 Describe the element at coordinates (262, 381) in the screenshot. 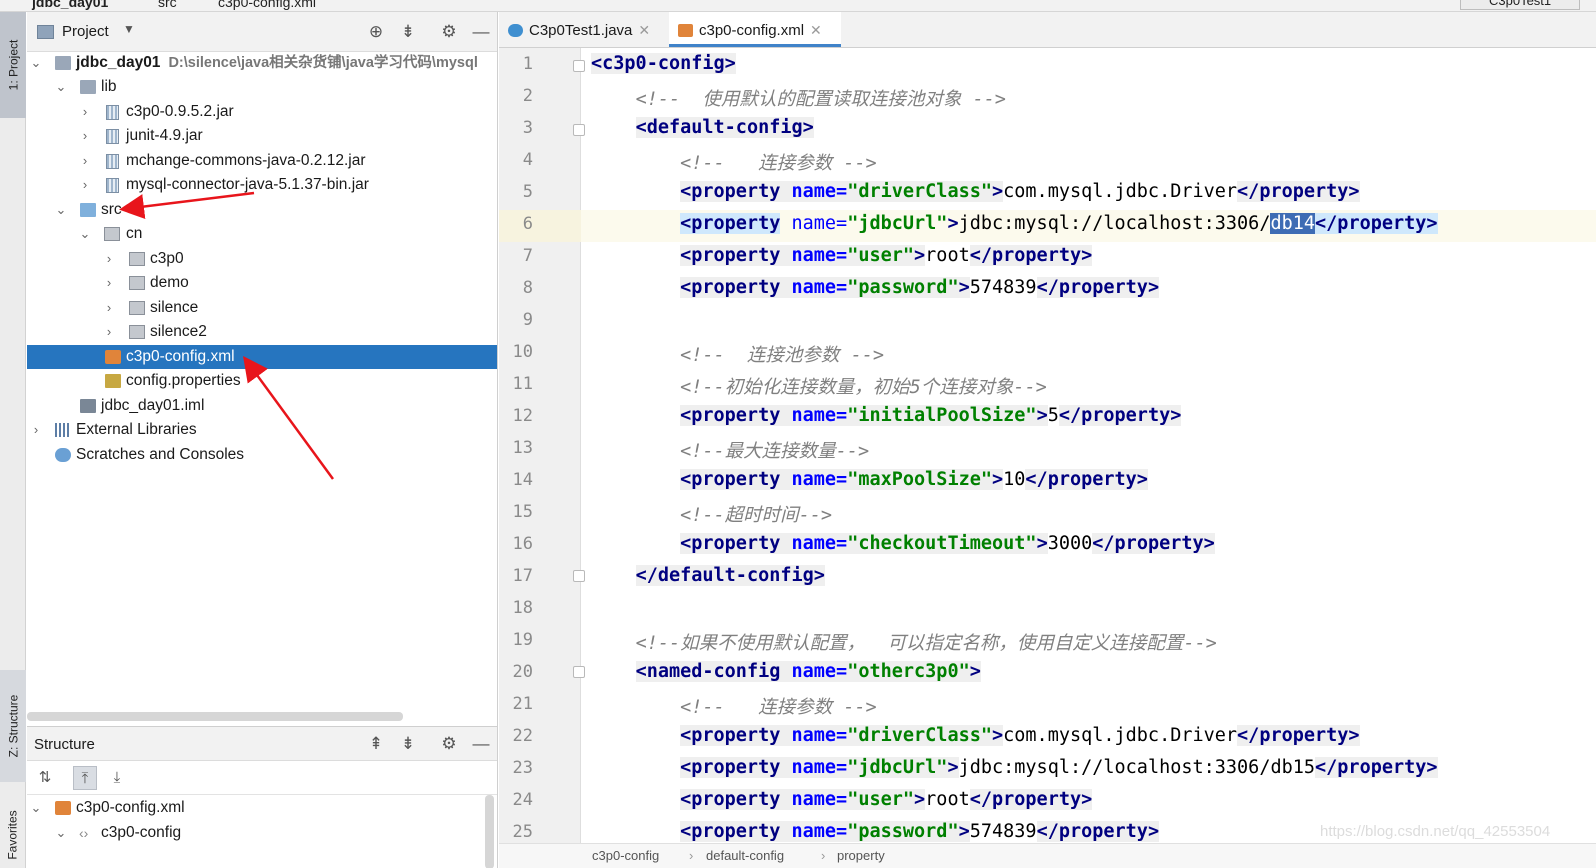

I see `tree-row-config-properties: config.properties` at that location.